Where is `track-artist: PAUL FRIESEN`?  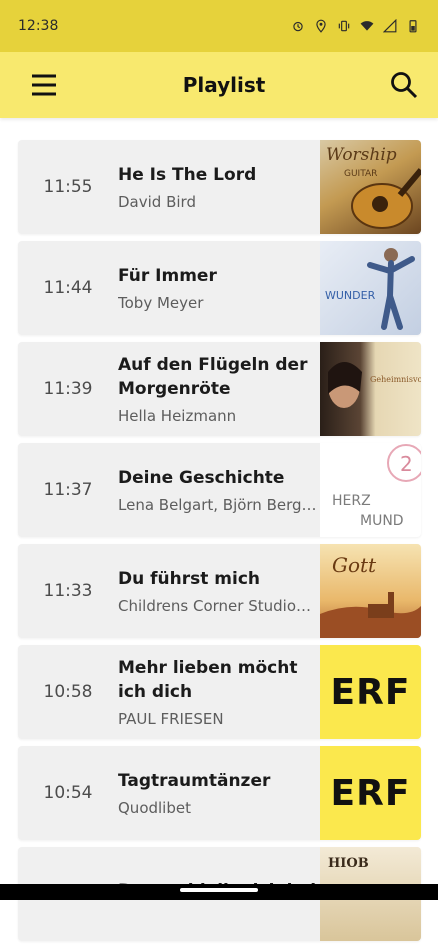 track-artist: PAUL FRIESEN is located at coordinates (171, 719).